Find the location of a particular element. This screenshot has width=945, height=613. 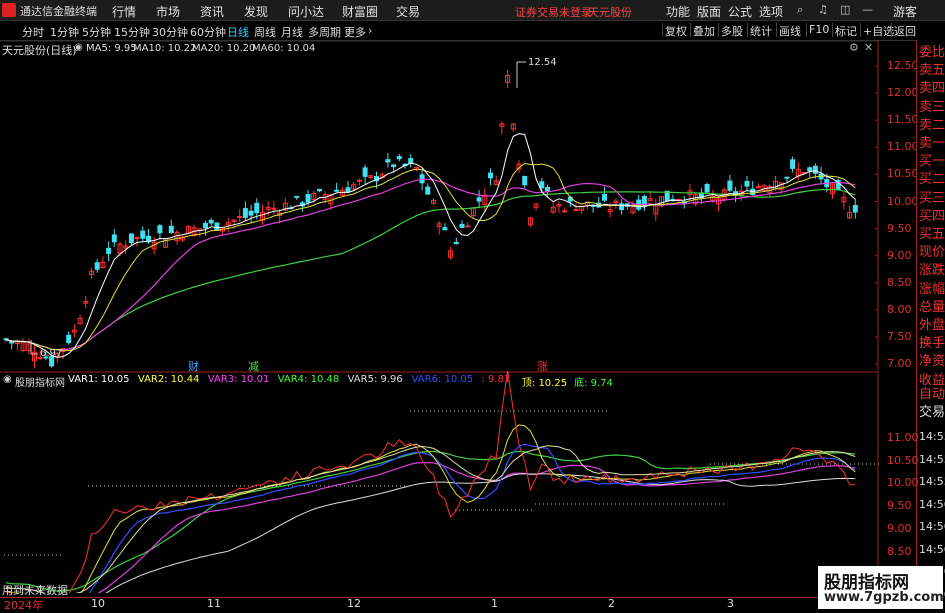

time-label-feb: 2 is located at coordinates (611, 603).